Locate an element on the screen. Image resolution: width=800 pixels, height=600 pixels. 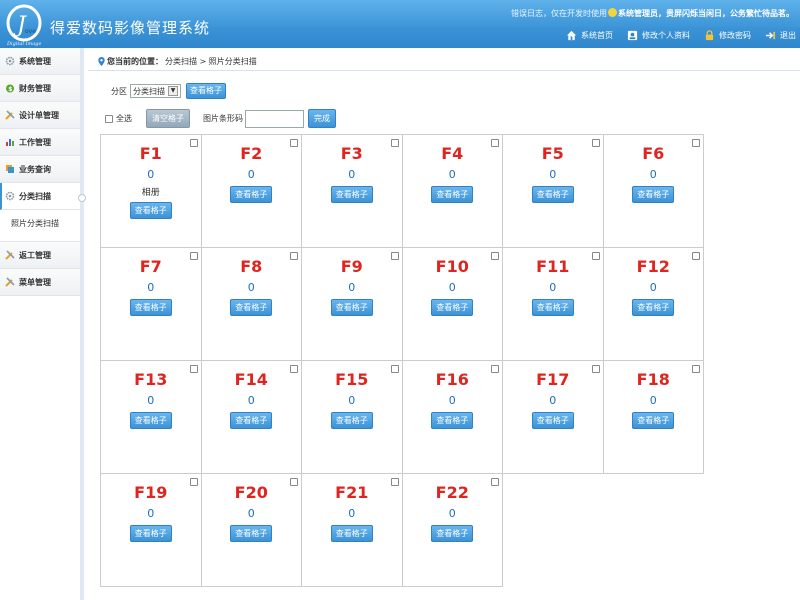
partition-select-value: 分类扫描 is located at coordinates (149, 91).